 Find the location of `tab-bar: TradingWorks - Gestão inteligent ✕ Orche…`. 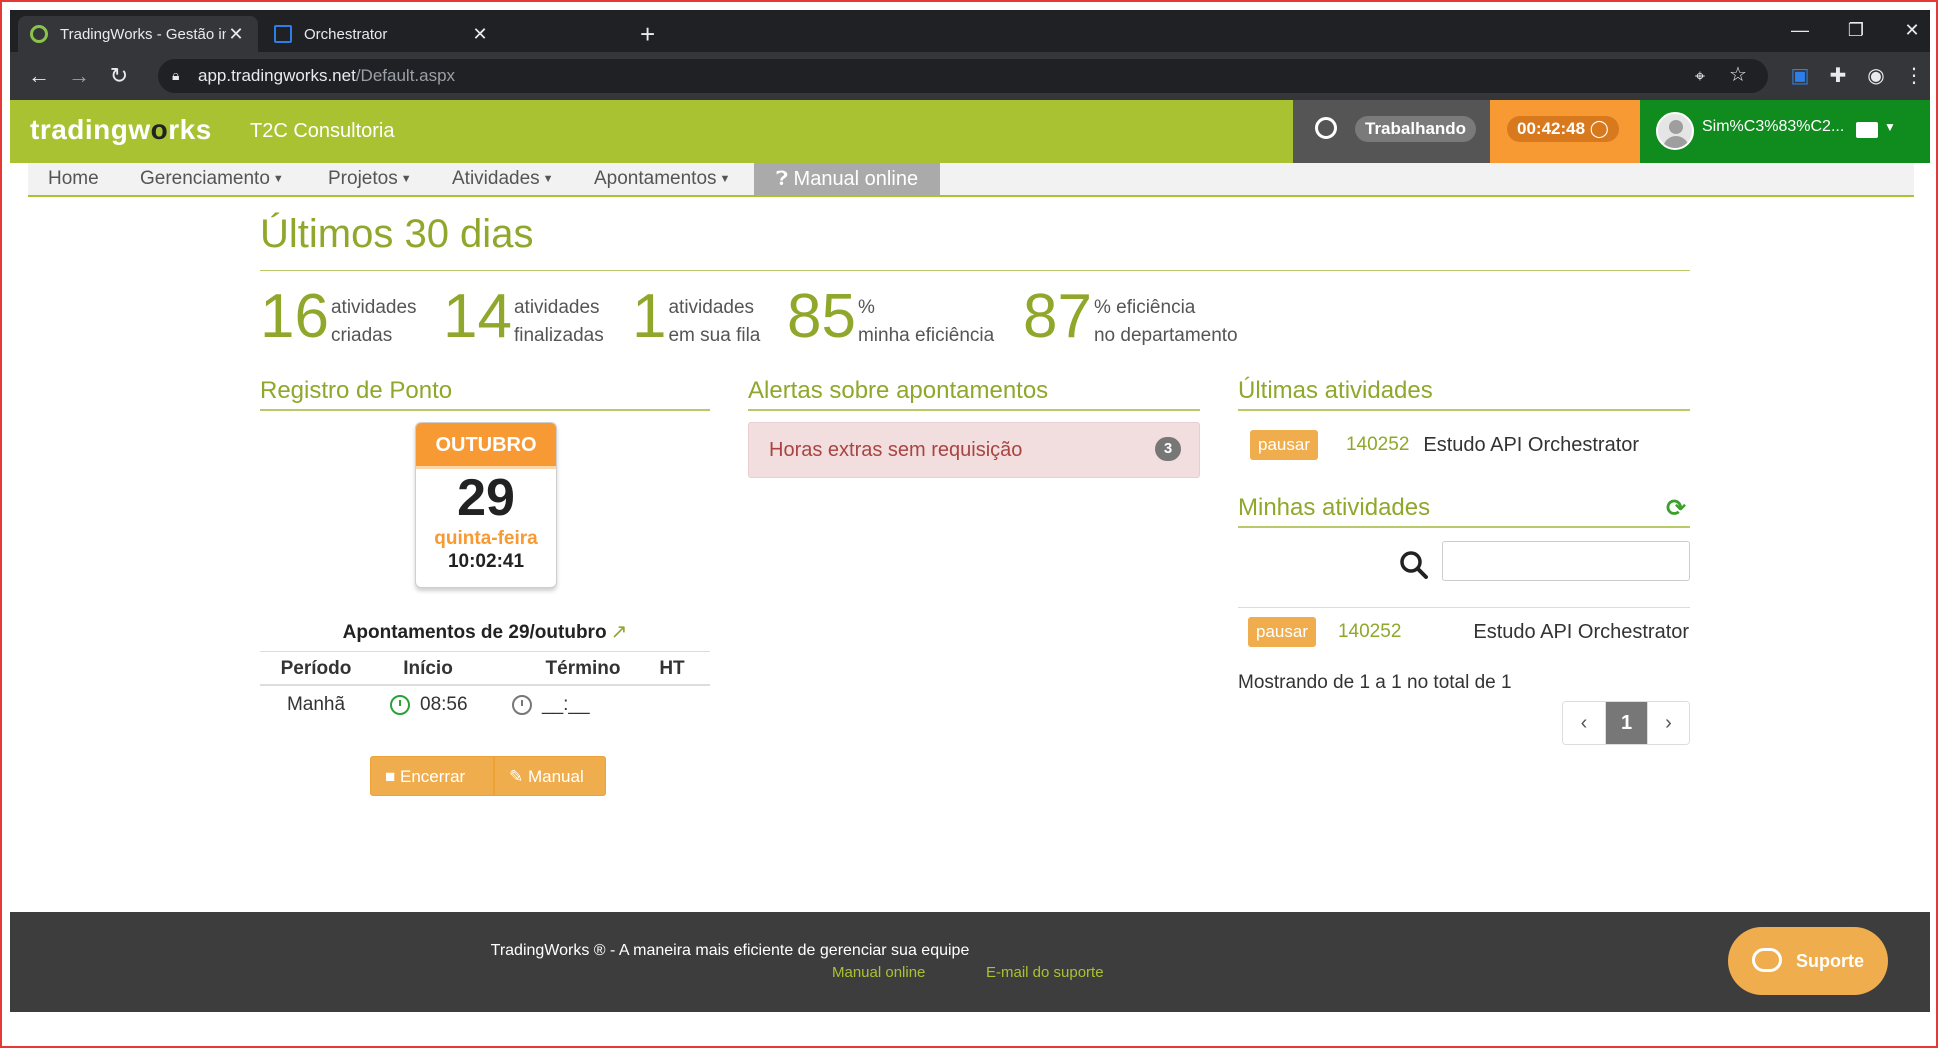

tab-bar: TradingWorks - Gestão inteligent ✕ Orche… is located at coordinates (970, 31).